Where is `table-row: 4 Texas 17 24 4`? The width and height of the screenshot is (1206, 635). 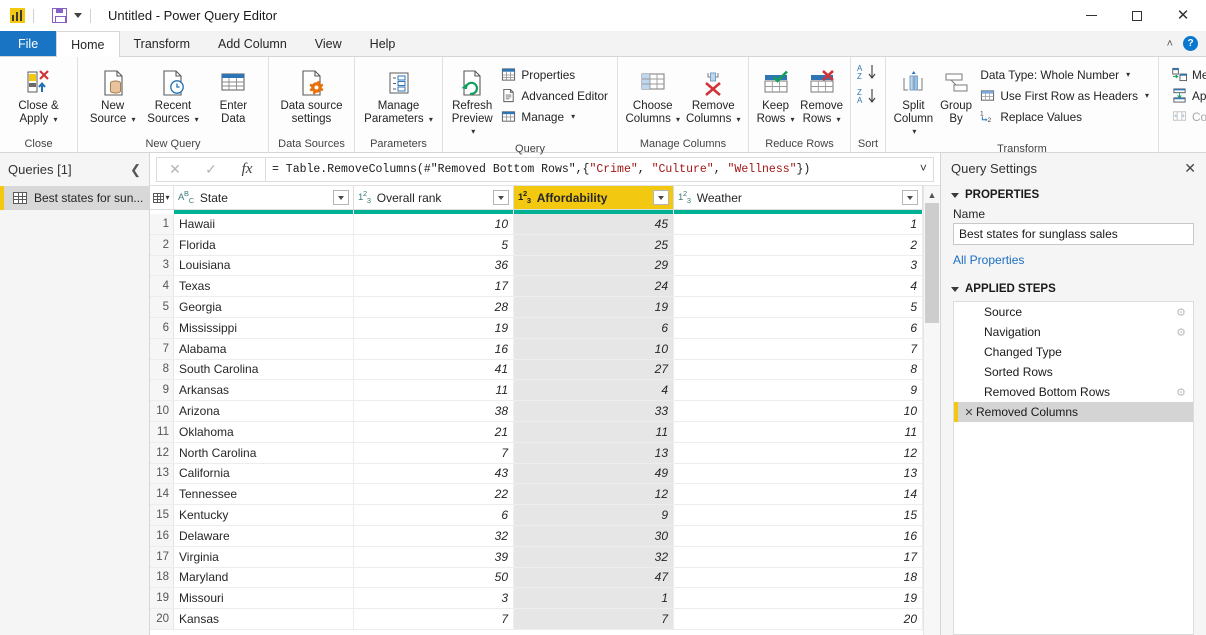 table-row: 4 Texas 17 24 4 is located at coordinates (536, 287).